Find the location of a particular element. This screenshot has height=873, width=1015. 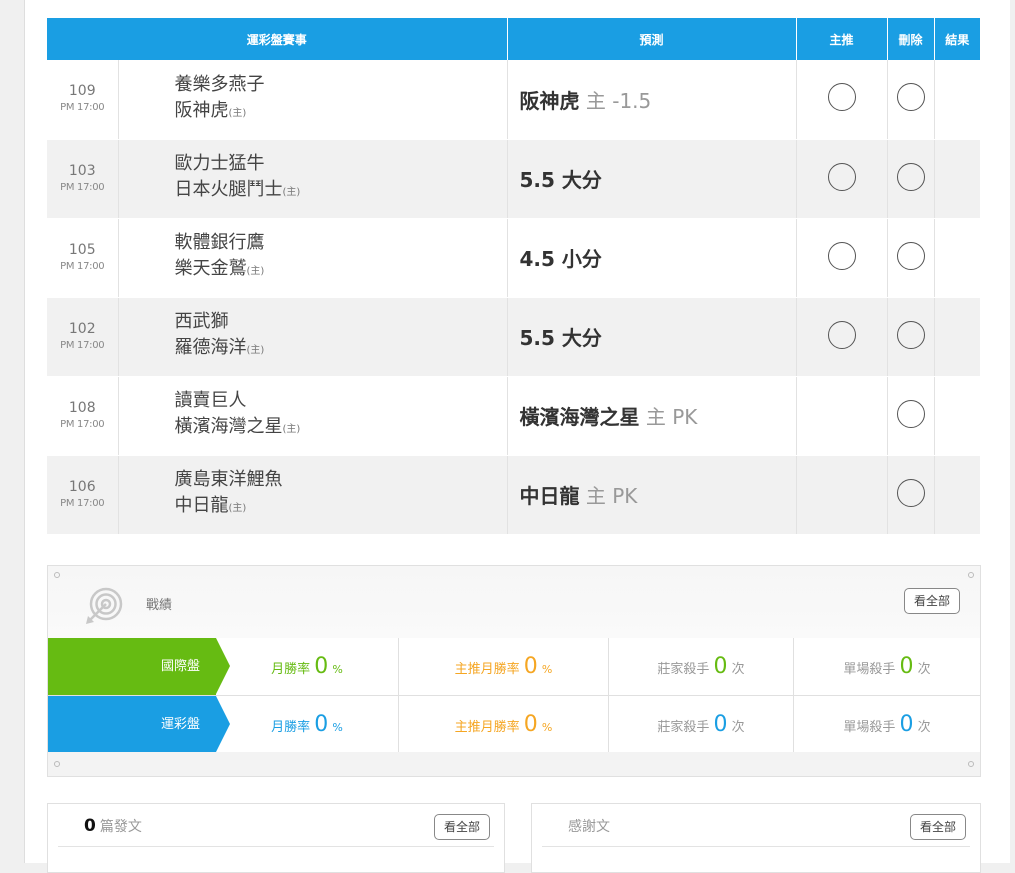

thanks-label: 感謝文 is located at coordinates (589, 827).